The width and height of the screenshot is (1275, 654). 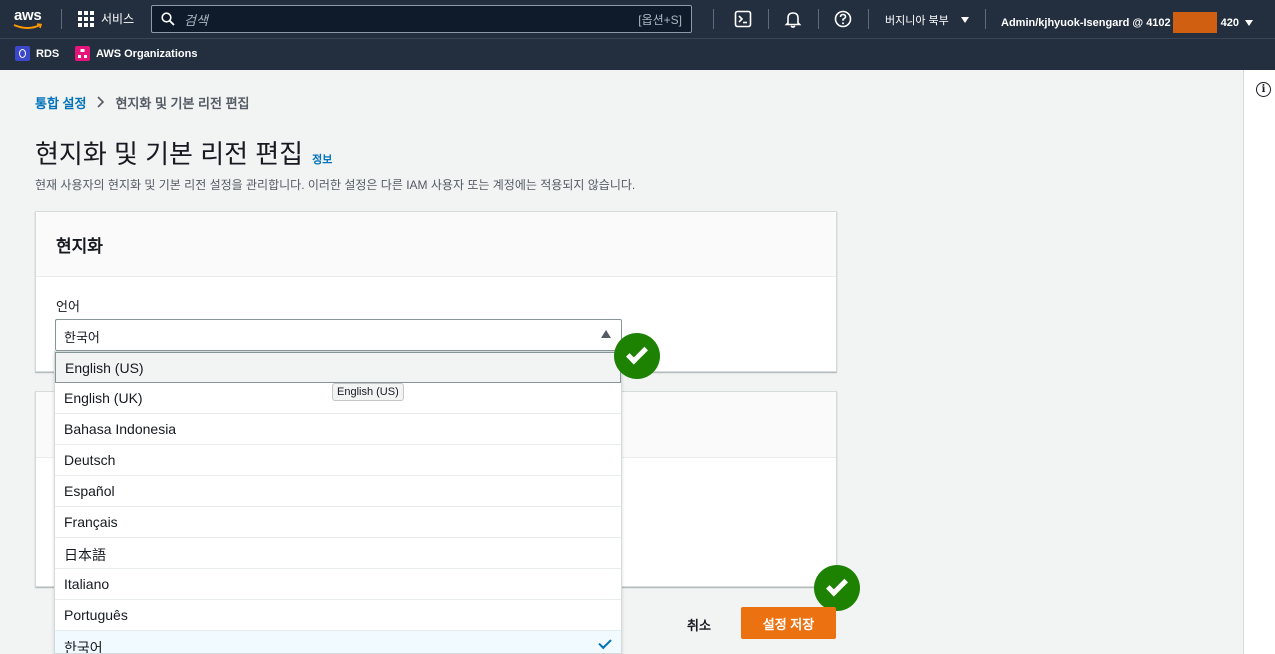 I want to click on language-option: Español, so click(x=338, y=491).